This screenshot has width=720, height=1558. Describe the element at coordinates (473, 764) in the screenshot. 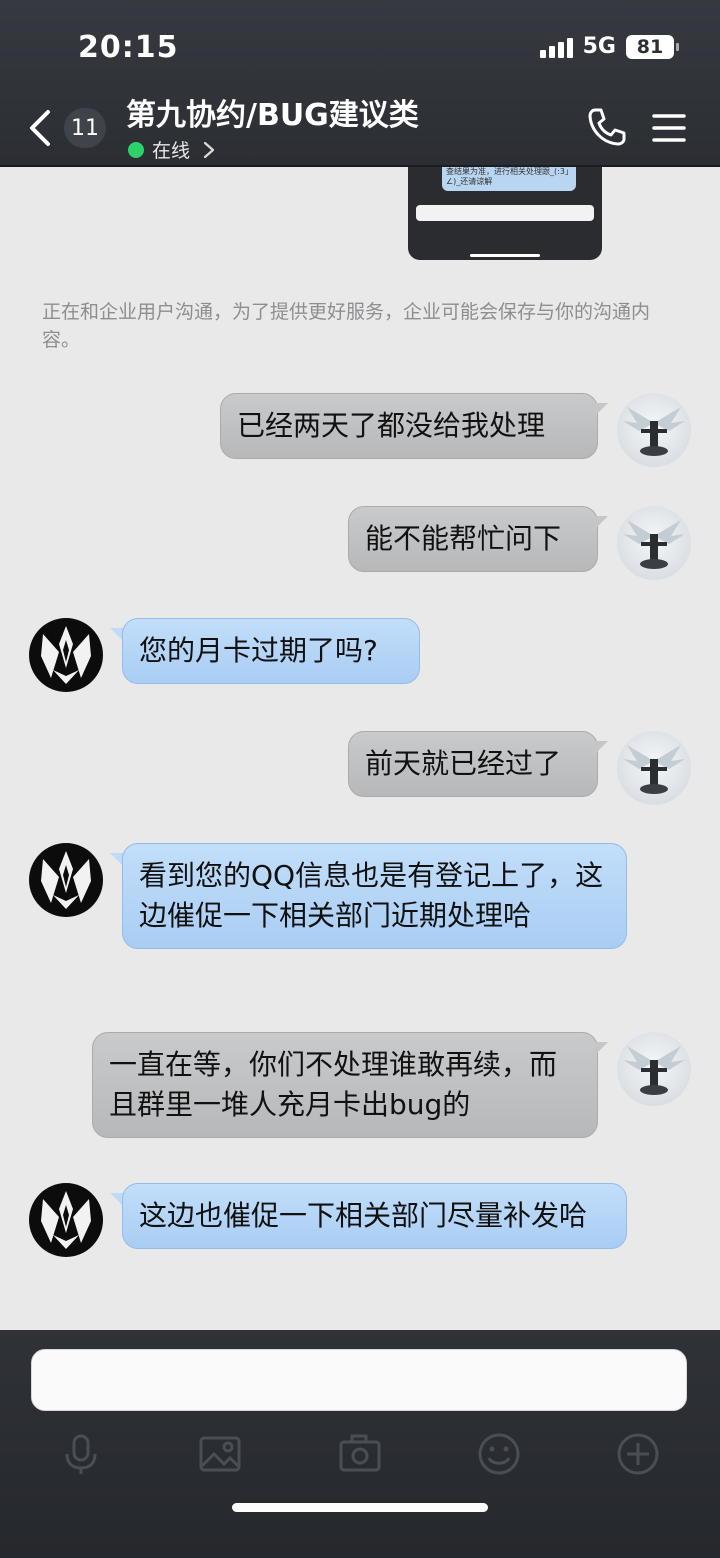

I see `my-message-bubble: 前天就已经过了` at that location.